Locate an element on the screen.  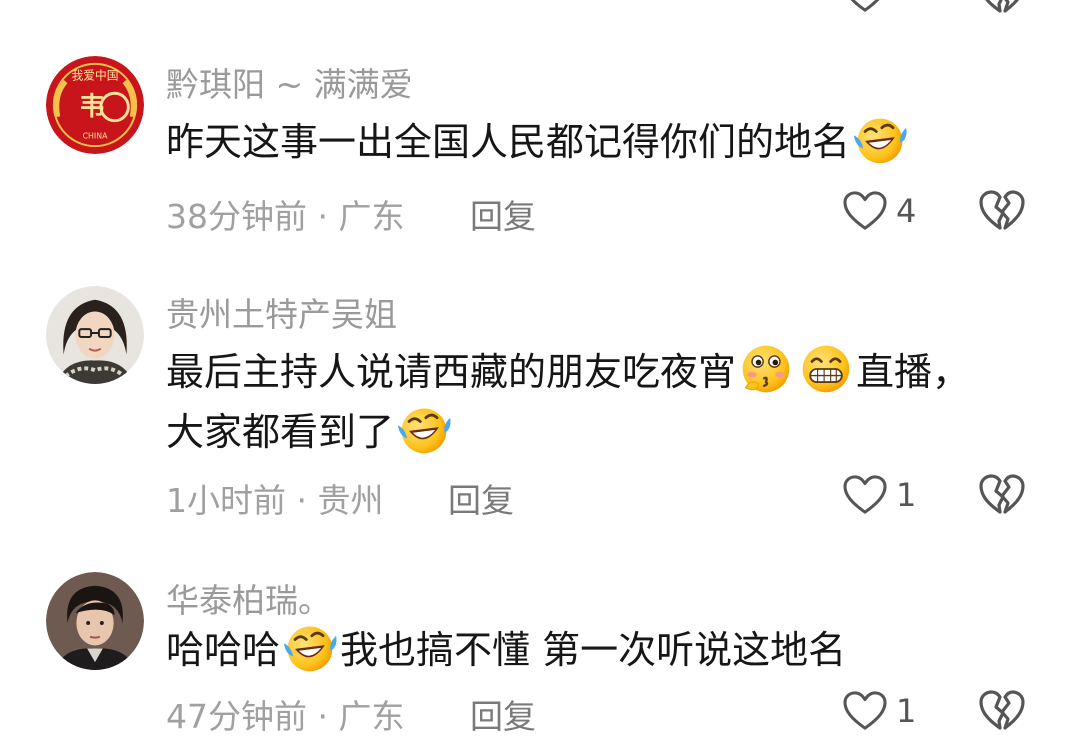
young-man-avatar-image is located at coordinates (95, 621).